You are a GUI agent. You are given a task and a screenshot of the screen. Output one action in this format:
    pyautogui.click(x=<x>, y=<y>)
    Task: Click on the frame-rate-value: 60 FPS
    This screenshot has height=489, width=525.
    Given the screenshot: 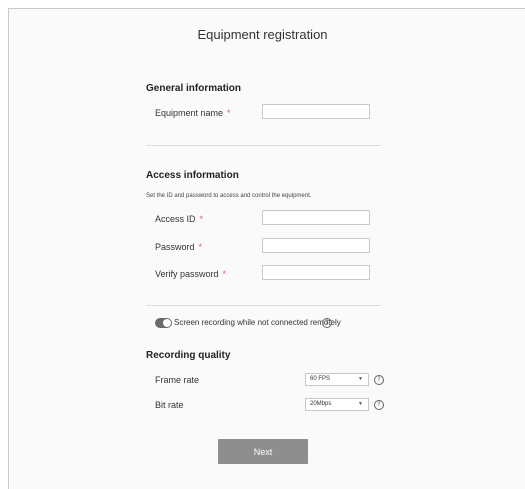 What is the action you would take?
    pyautogui.click(x=320, y=379)
    